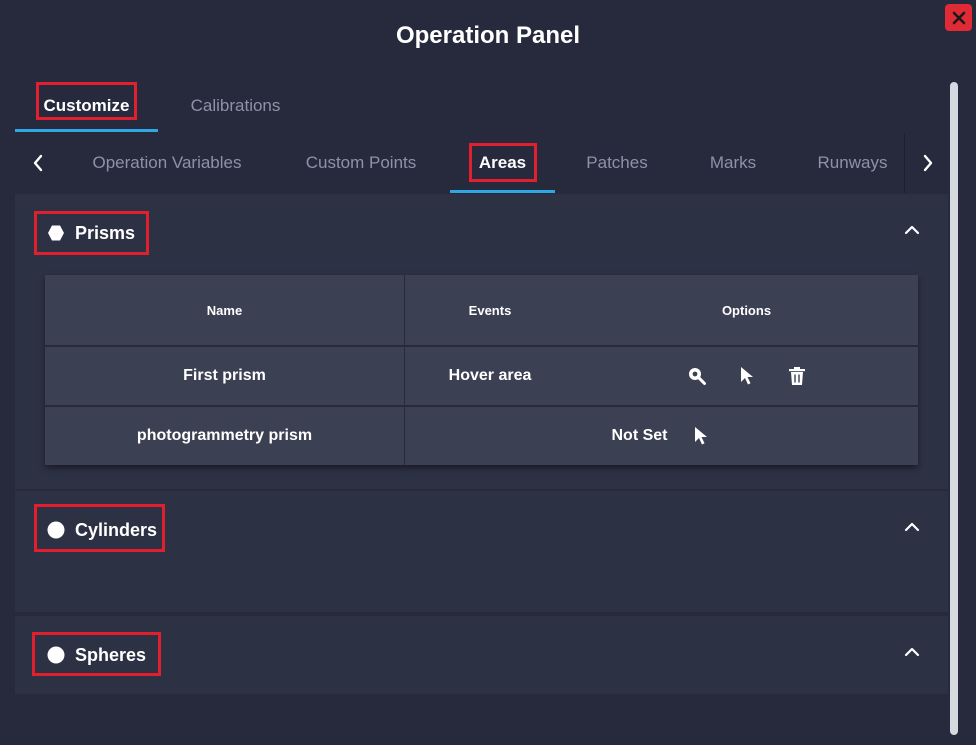 This screenshot has width=976, height=745. Describe the element at coordinates (481, 529) in the screenshot. I see `section-cylinders-header: Cylinders` at that location.